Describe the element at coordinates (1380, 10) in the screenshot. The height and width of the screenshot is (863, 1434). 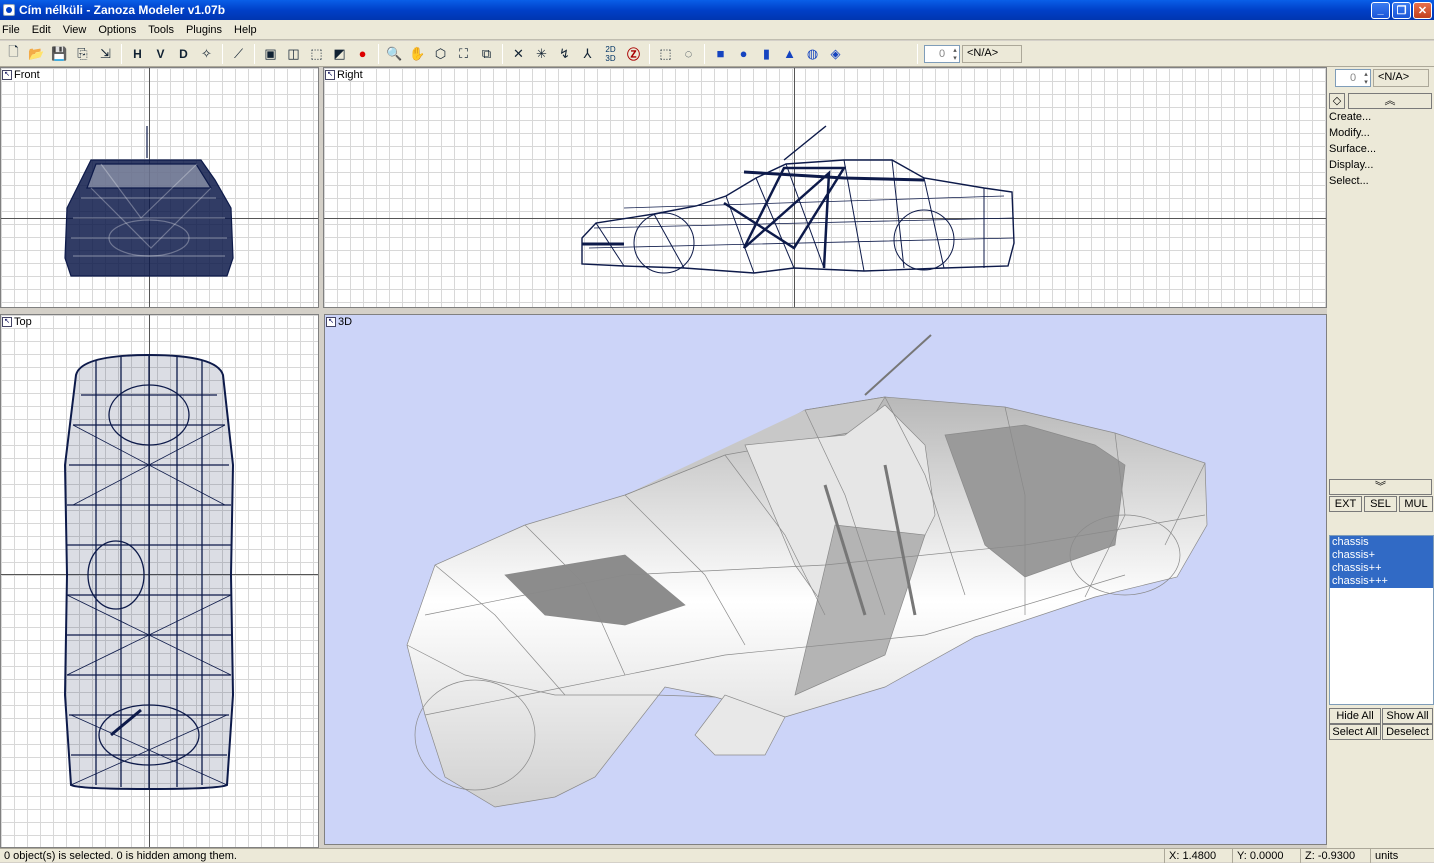
I see `minimize-button: _` at that location.